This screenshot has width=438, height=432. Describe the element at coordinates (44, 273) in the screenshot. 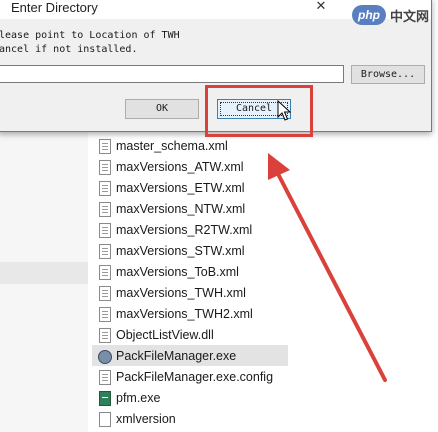

I see `navigation-pane-row` at that location.